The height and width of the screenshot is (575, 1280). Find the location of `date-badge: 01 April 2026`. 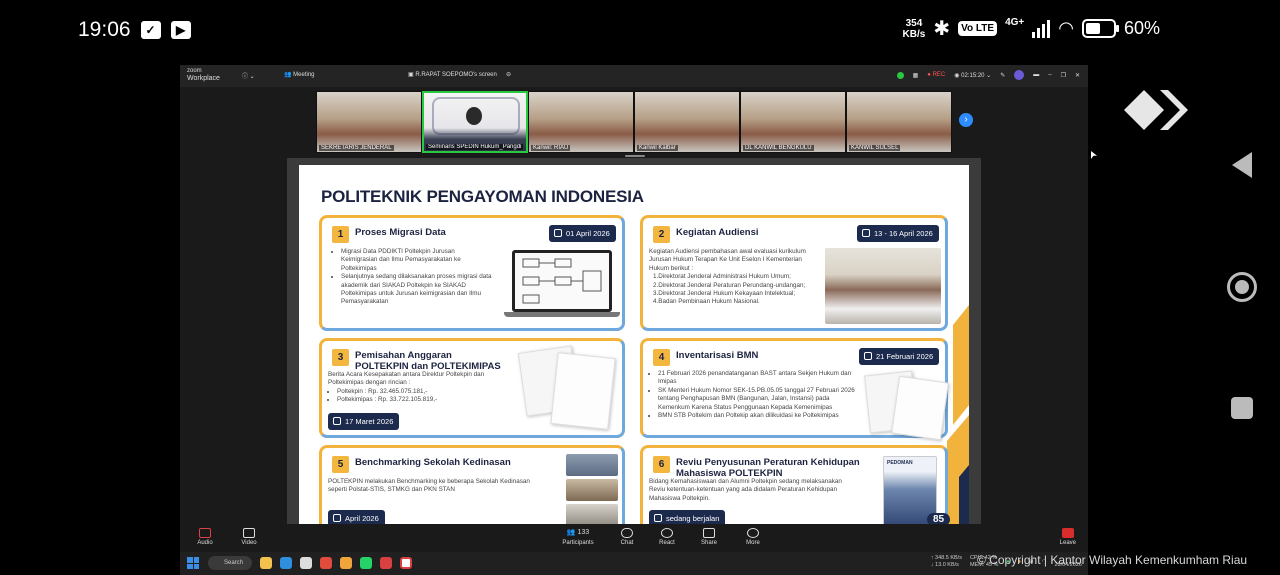

date-badge: 01 April 2026 is located at coordinates (582, 233).